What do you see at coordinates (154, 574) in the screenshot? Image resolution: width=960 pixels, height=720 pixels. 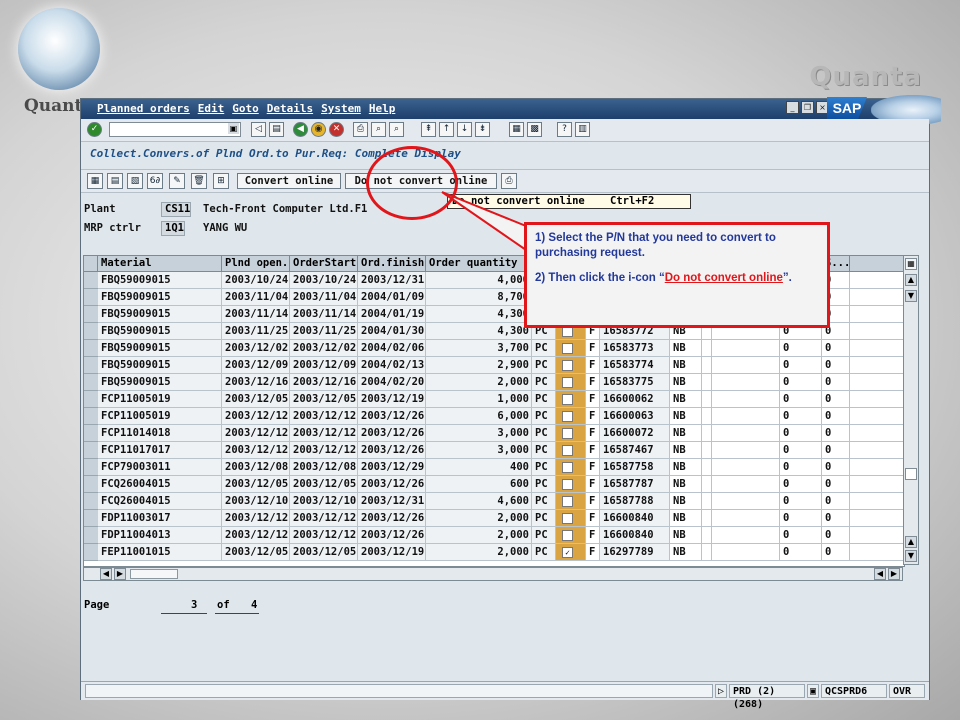 I see `horizontal-scroll-thumb` at bounding box center [154, 574].